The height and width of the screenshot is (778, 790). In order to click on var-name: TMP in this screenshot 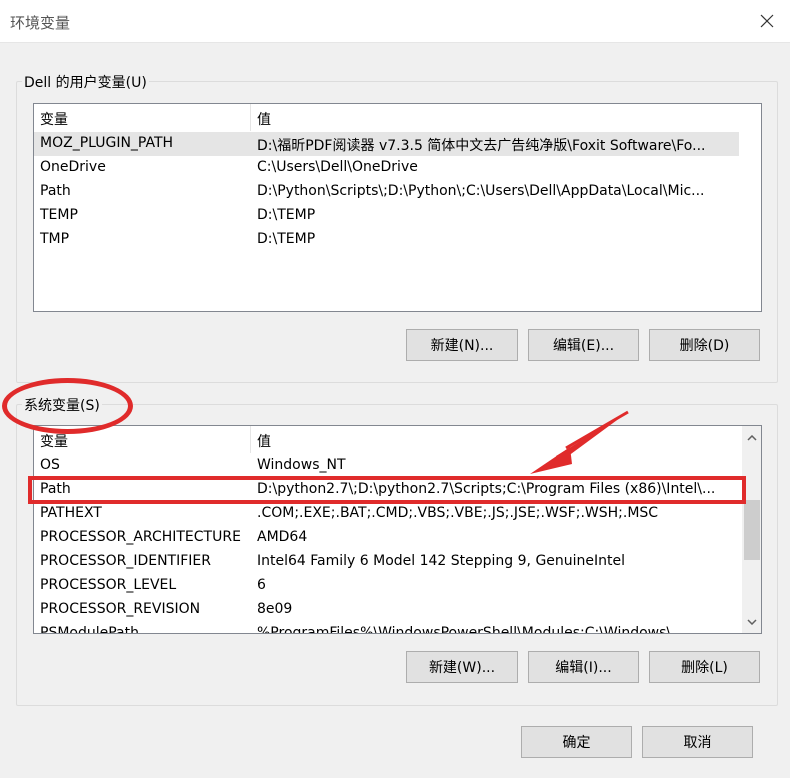, I will do `click(55, 239)`.